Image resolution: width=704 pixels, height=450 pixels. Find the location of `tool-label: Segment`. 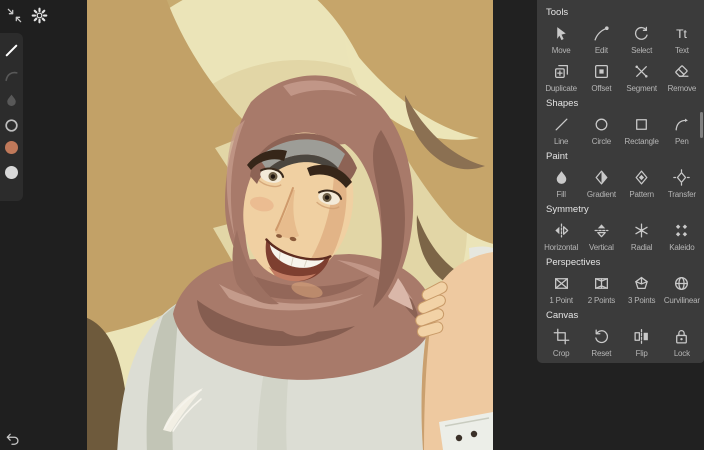

tool-label: Segment is located at coordinates (641, 88).